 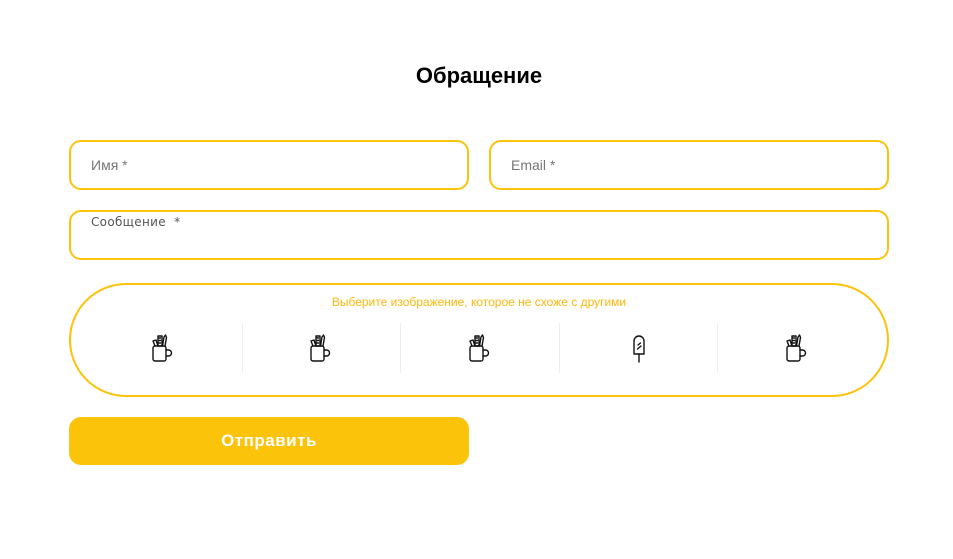 I want to click on popsicle-icon, so click(x=638, y=349).